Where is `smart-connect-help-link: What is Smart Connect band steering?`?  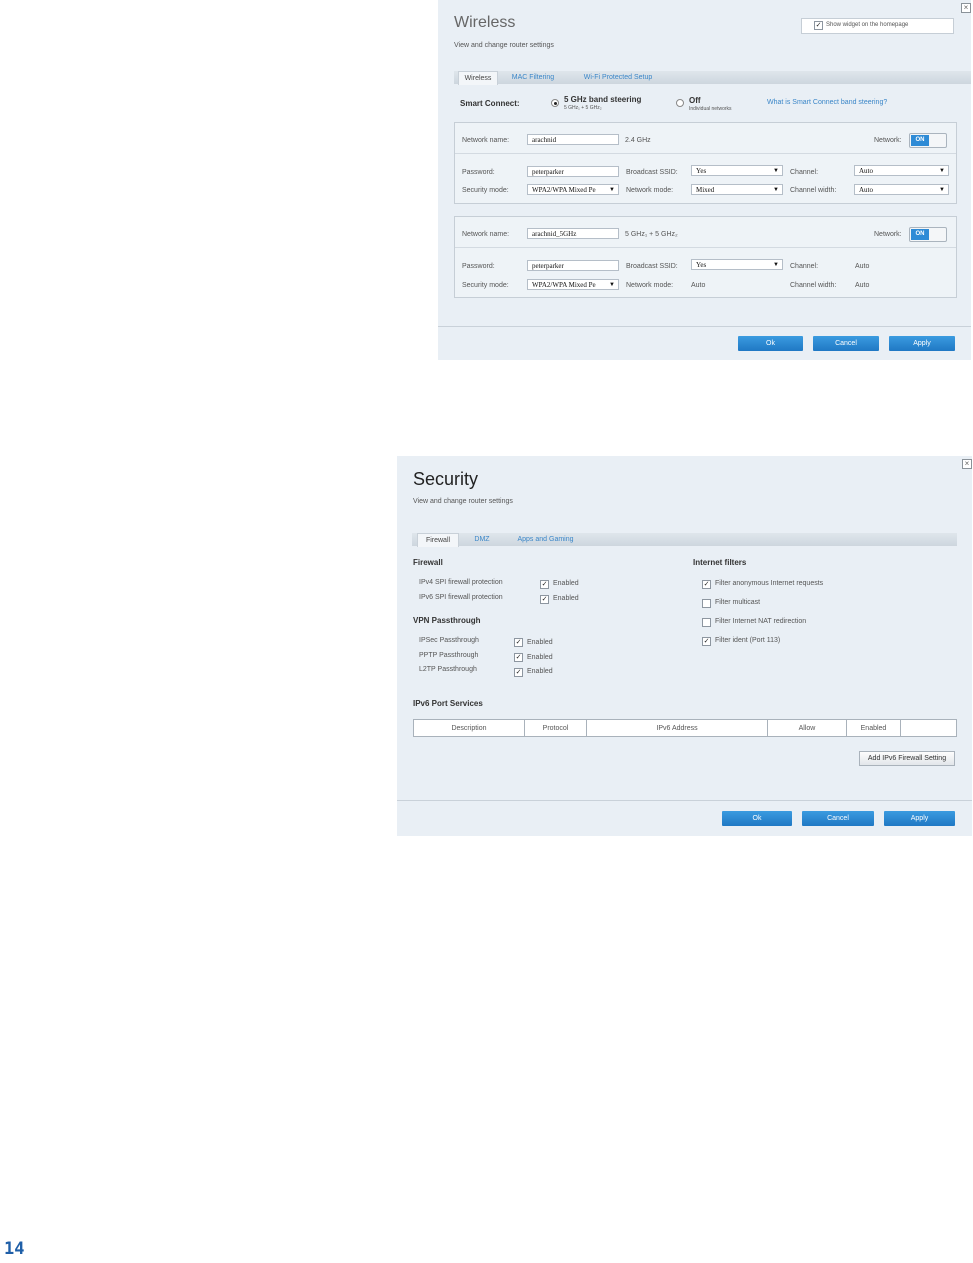 smart-connect-help-link: What is Smart Connect band steering? is located at coordinates (827, 102).